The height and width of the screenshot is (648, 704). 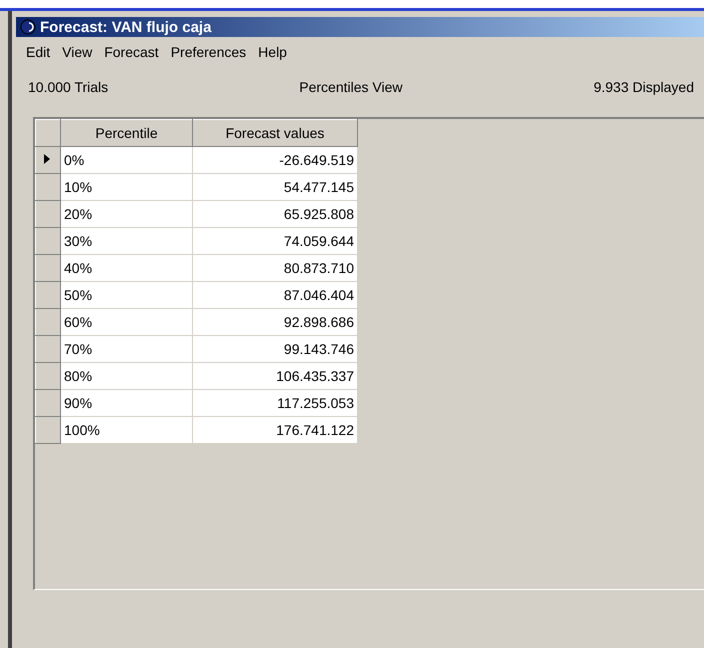 I want to click on table-cell: 0%, so click(x=126, y=160).